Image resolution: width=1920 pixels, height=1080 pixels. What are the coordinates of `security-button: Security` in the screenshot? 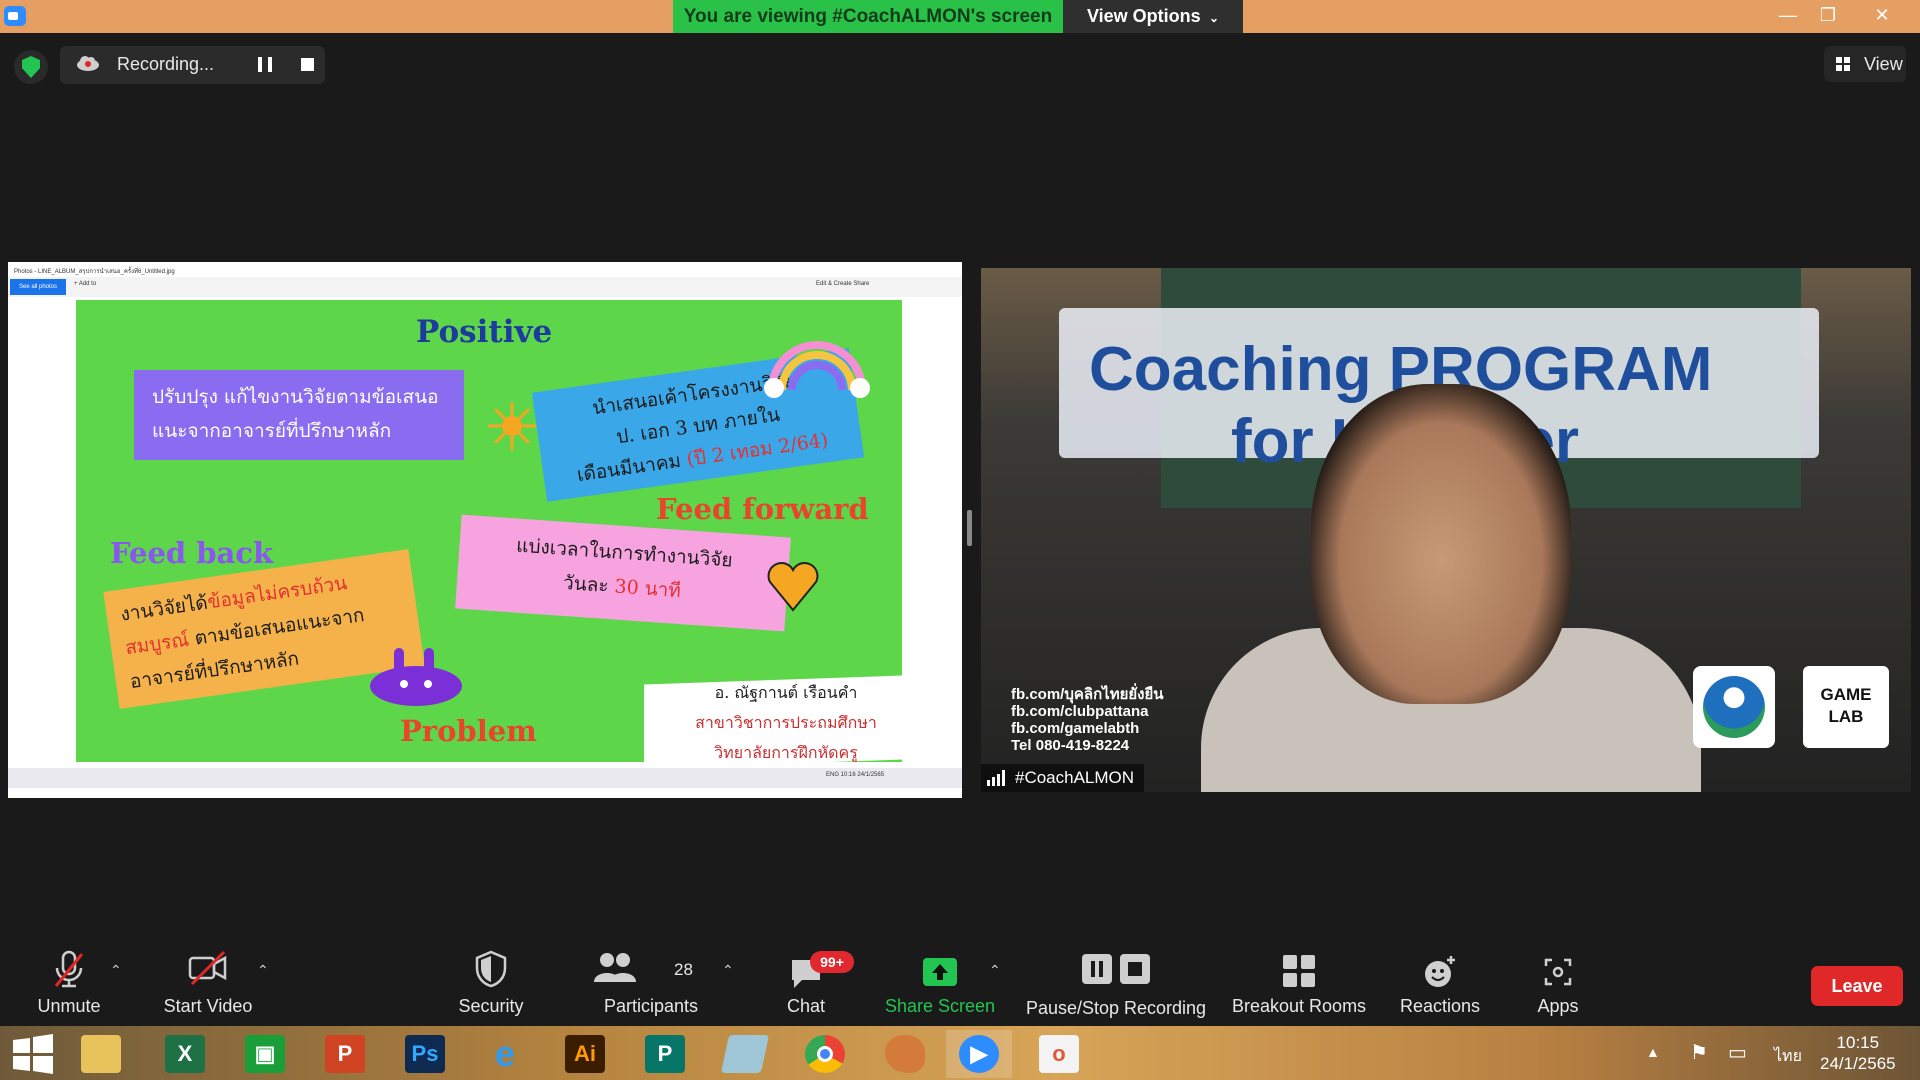 It's located at (491, 987).